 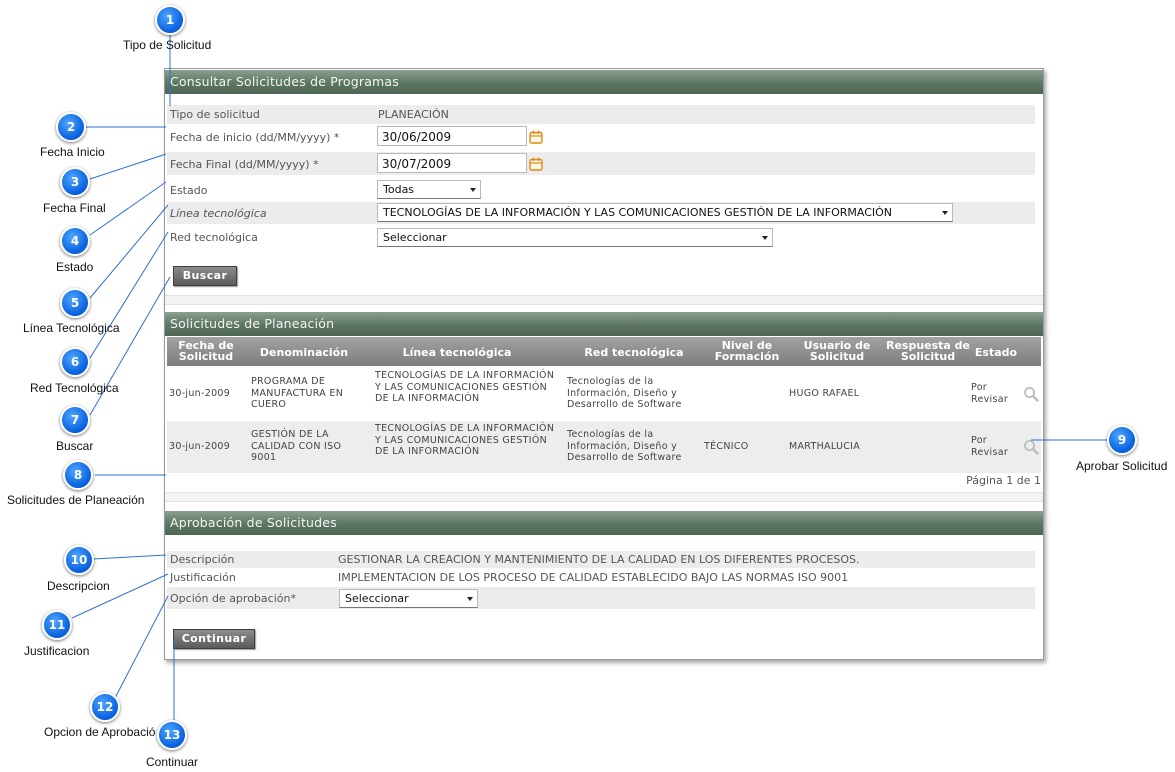 What do you see at coordinates (71, 127) in the screenshot?
I see `callout-badge: 2` at bounding box center [71, 127].